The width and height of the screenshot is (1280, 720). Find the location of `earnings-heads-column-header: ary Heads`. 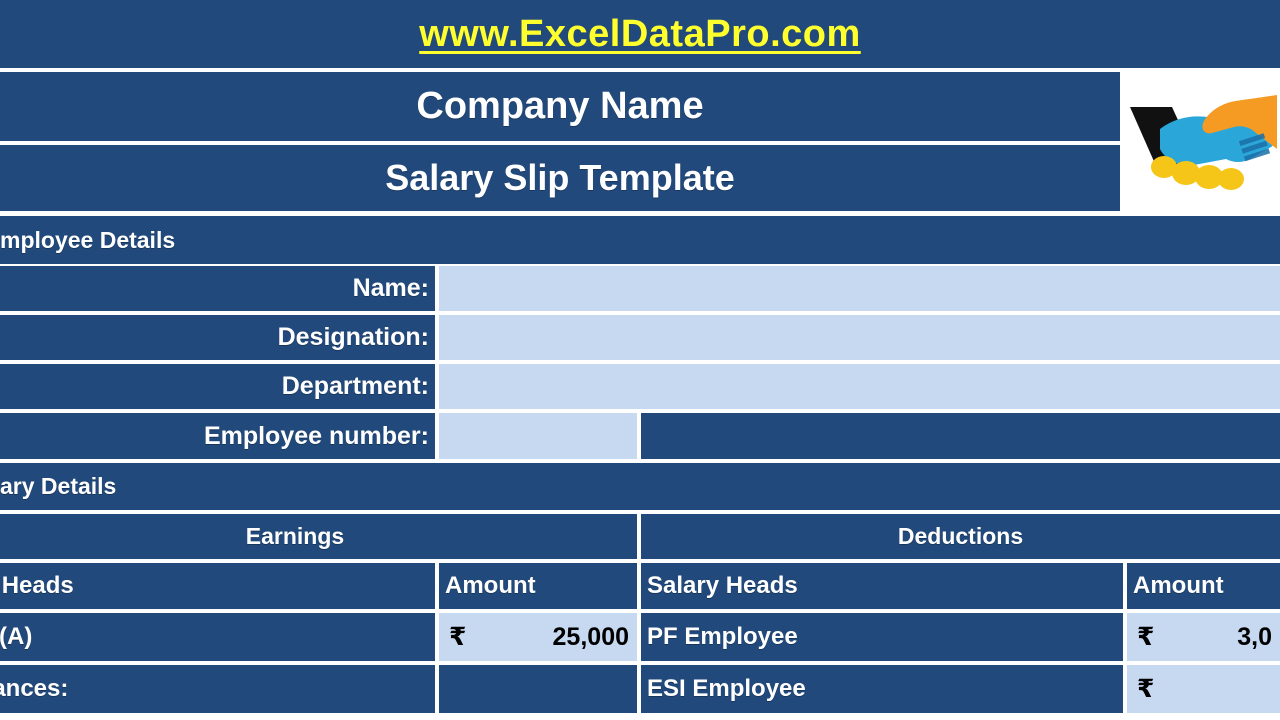

earnings-heads-column-header: ary Heads is located at coordinates (217, 586).